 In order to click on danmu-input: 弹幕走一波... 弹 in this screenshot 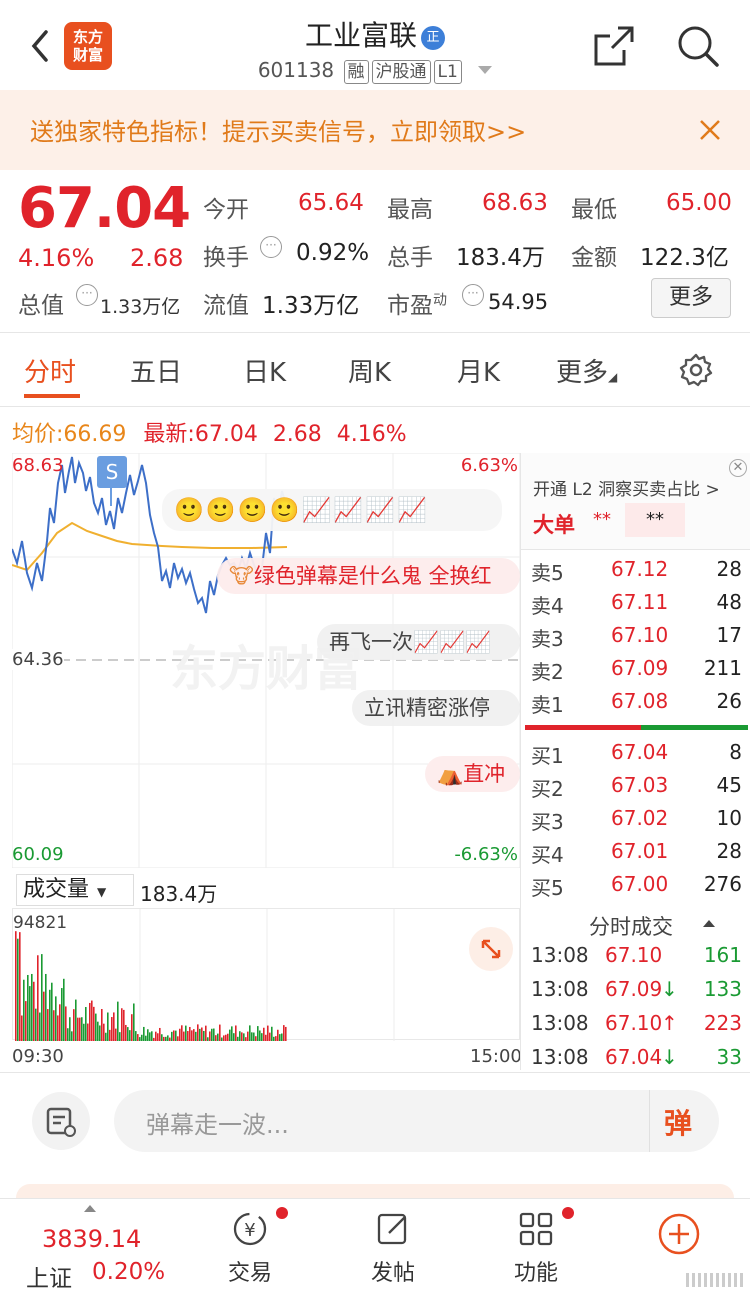, I will do `click(416, 1121)`.